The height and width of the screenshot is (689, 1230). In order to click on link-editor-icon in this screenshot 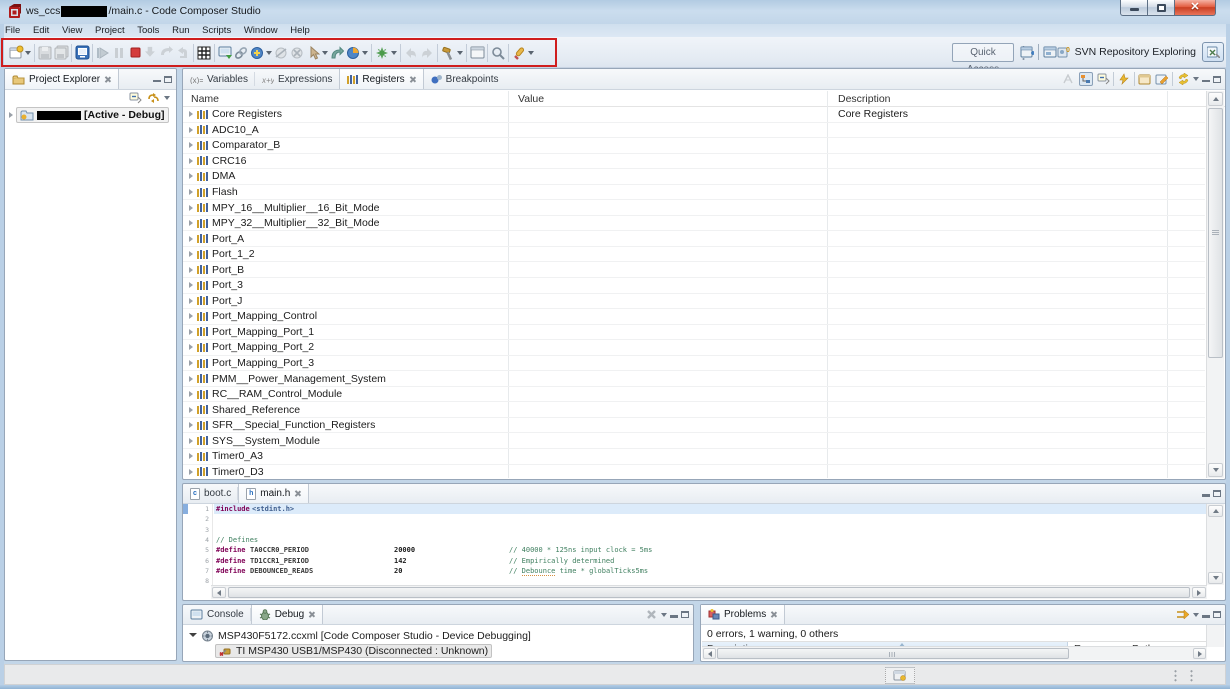, I will do `click(153, 98)`.